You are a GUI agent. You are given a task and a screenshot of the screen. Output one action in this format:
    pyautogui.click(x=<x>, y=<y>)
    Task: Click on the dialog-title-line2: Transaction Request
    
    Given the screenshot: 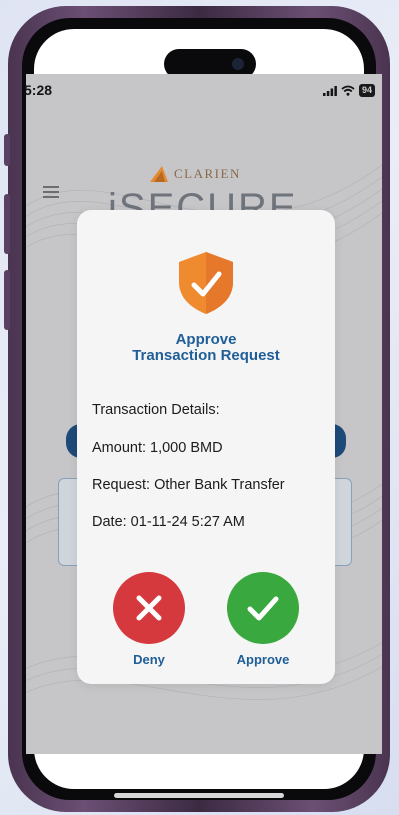 What is the action you would take?
    pyautogui.click(x=206, y=355)
    